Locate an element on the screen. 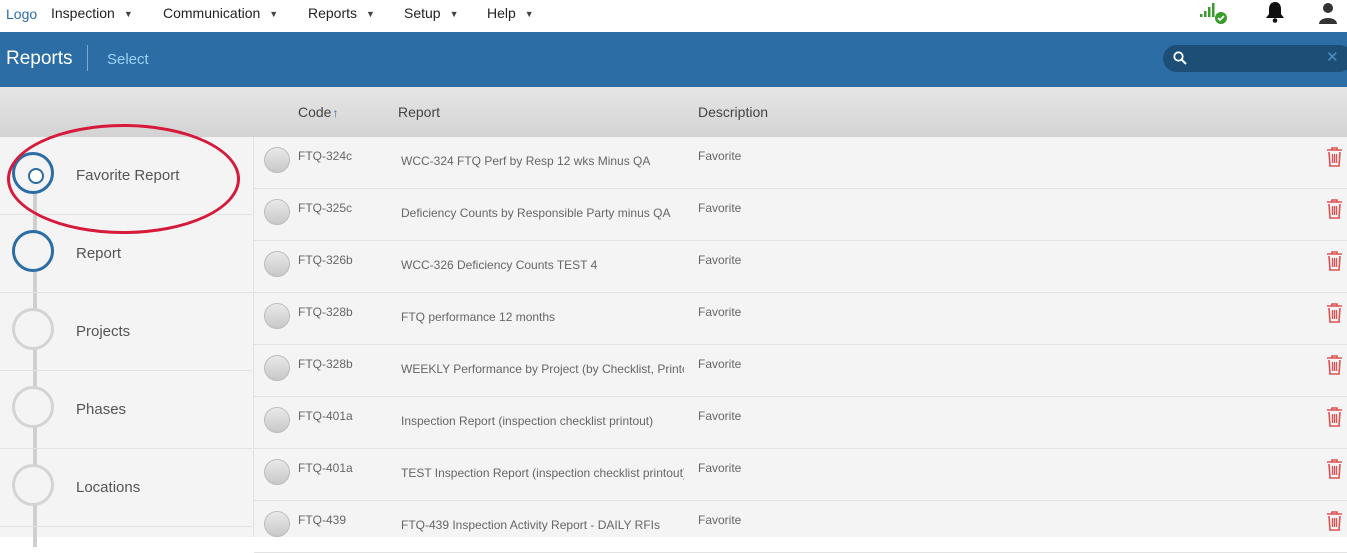  page-header: Reports Select ✕ is located at coordinates (673, 59).